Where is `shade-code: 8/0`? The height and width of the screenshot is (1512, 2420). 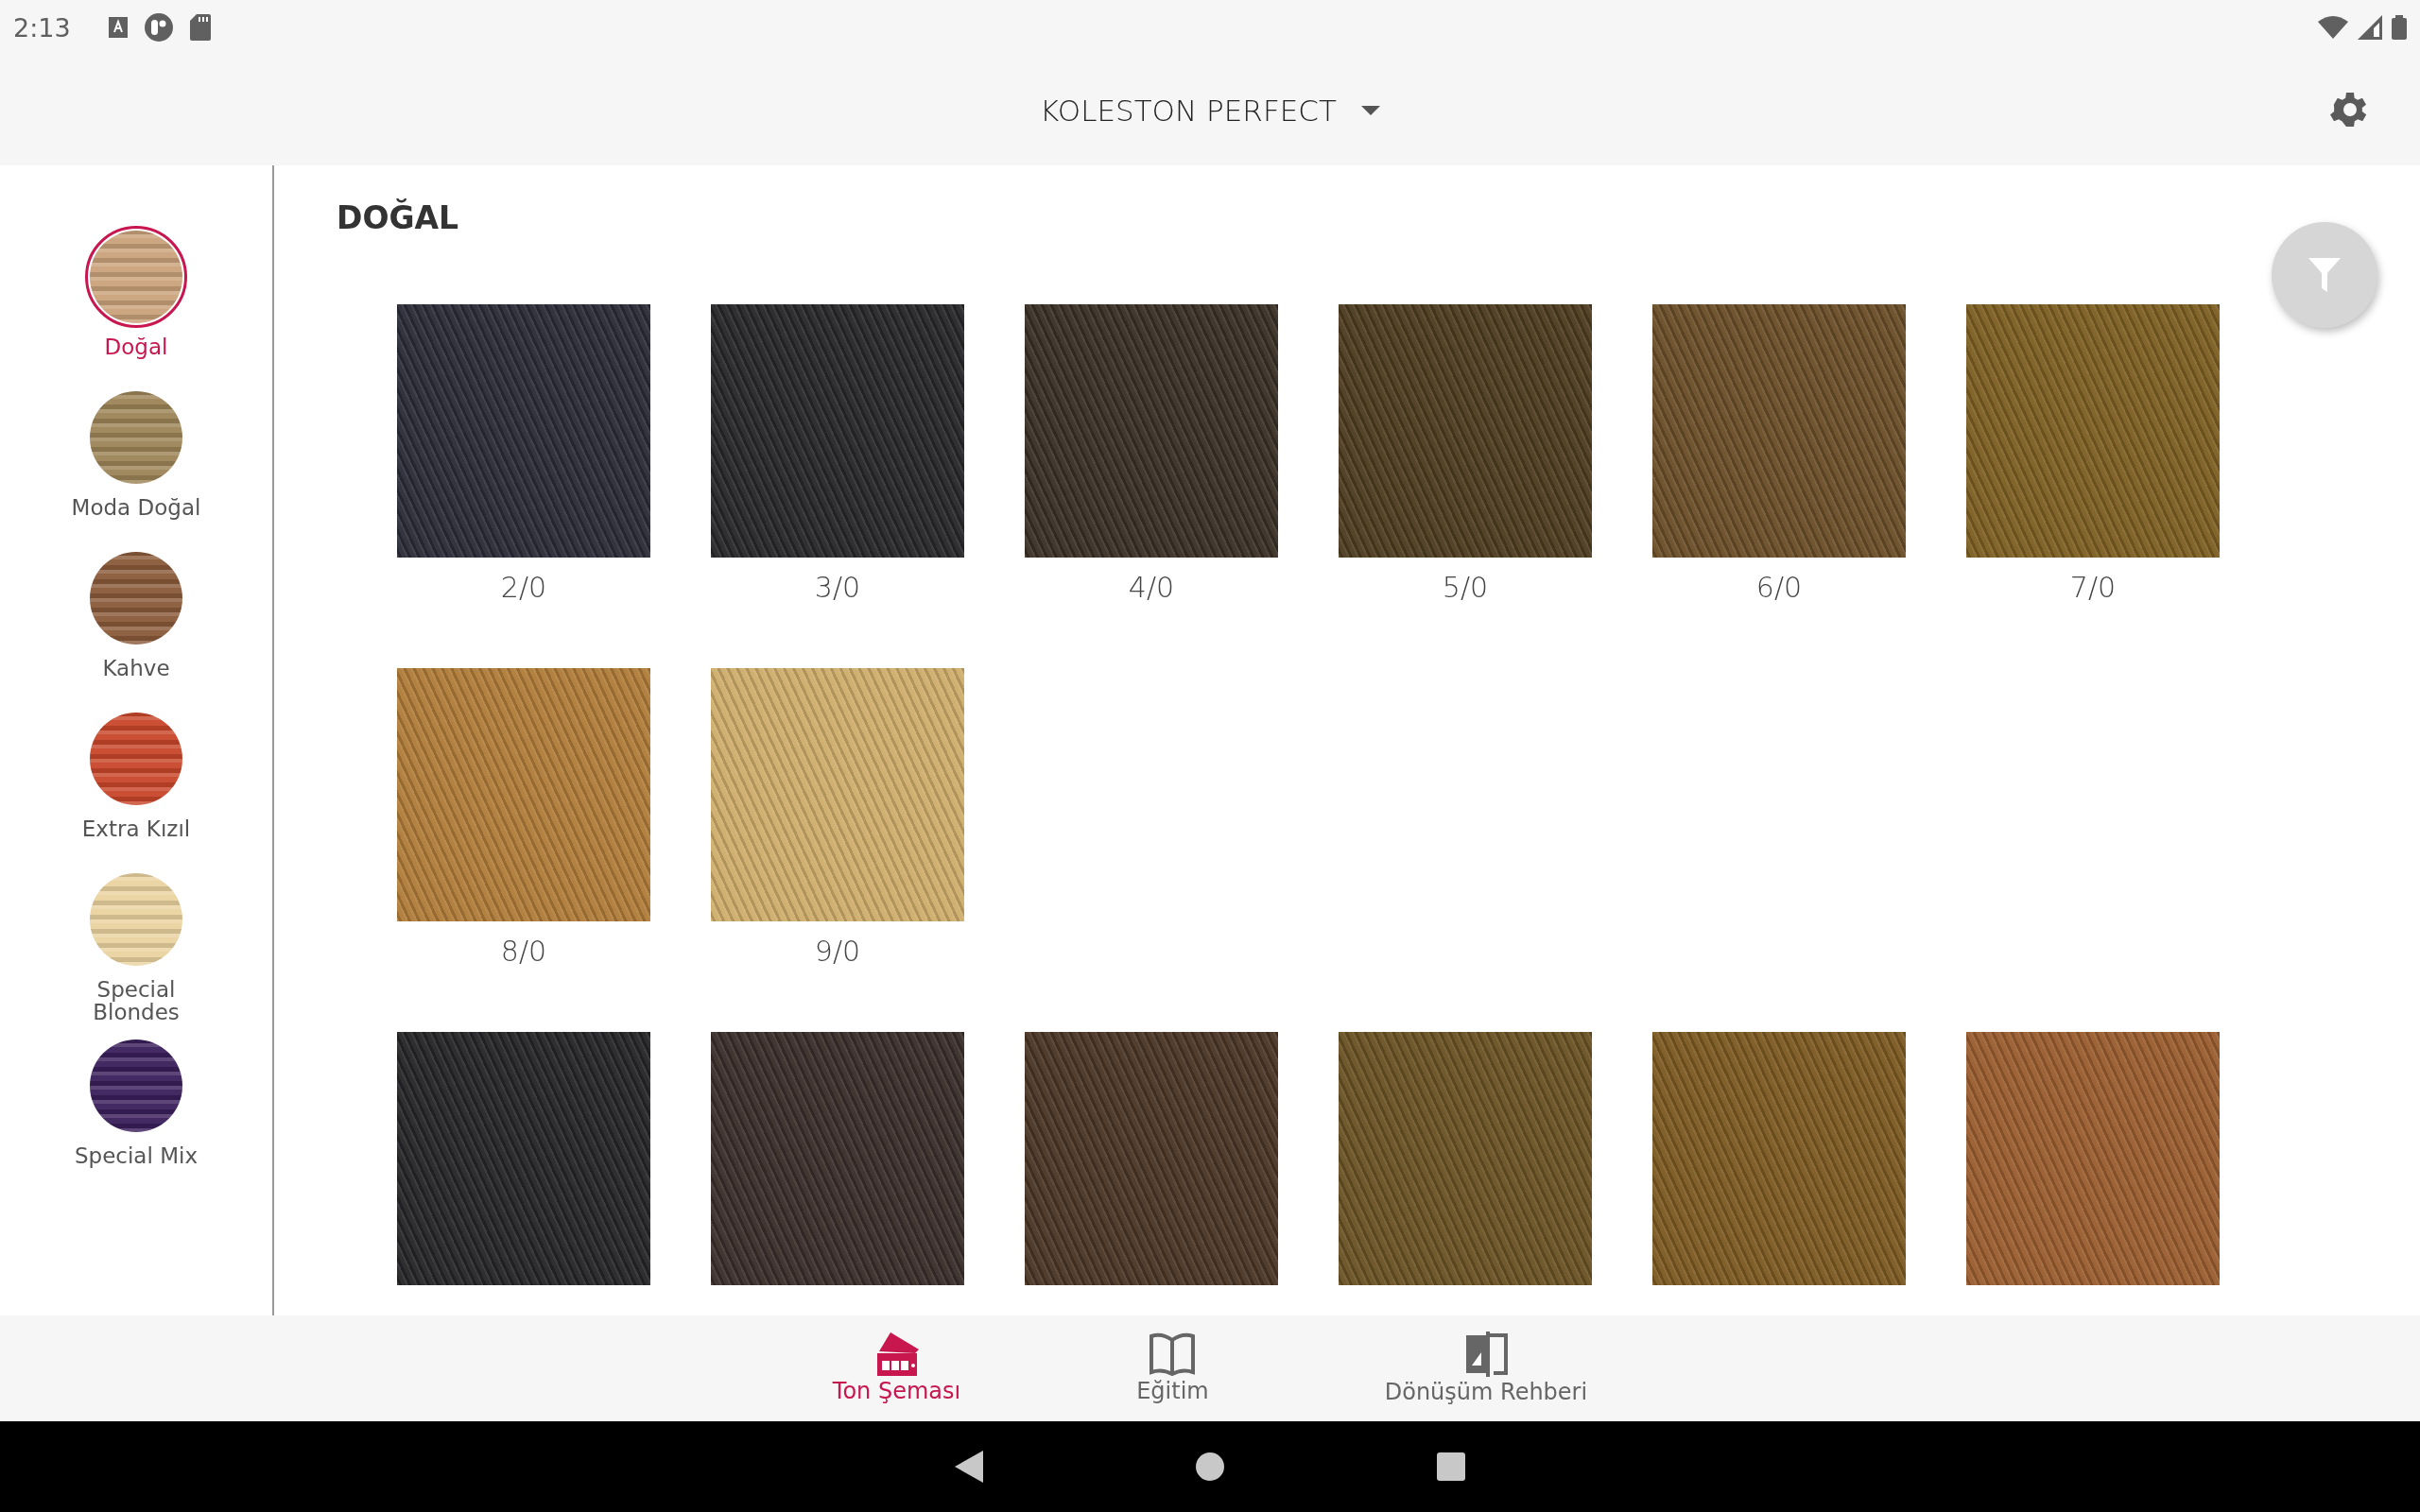 shade-code: 8/0 is located at coordinates (523, 951).